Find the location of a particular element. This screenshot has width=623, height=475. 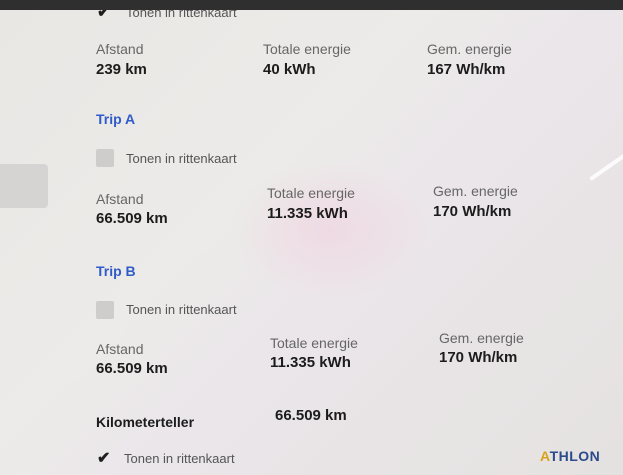

top-avg-label: Gem. energie is located at coordinates (469, 49).